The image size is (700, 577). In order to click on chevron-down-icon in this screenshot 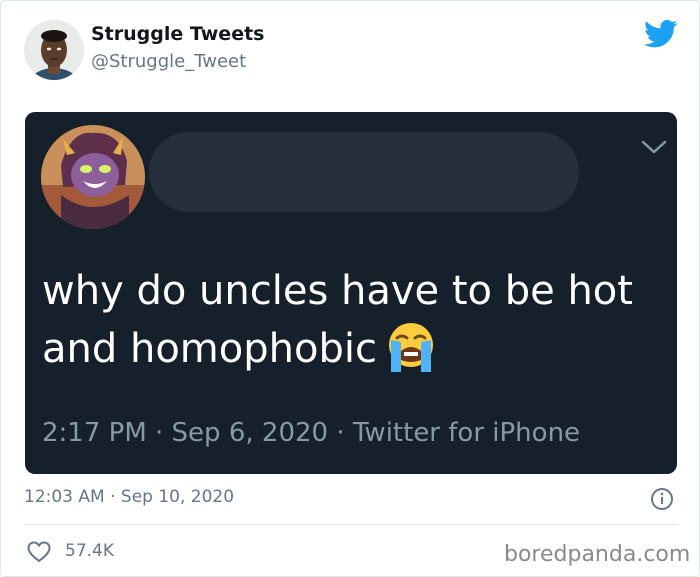, I will do `click(654, 147)`.